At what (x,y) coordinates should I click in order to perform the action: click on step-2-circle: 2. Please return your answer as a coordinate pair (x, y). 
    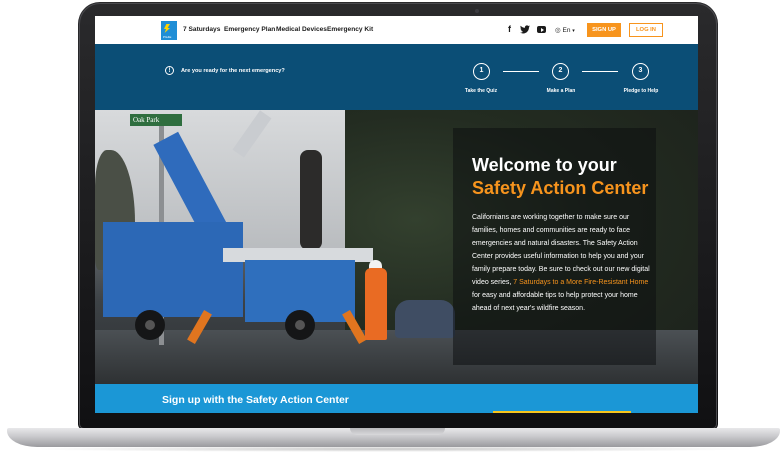
    Looking at the image, I should click on (560, 71).